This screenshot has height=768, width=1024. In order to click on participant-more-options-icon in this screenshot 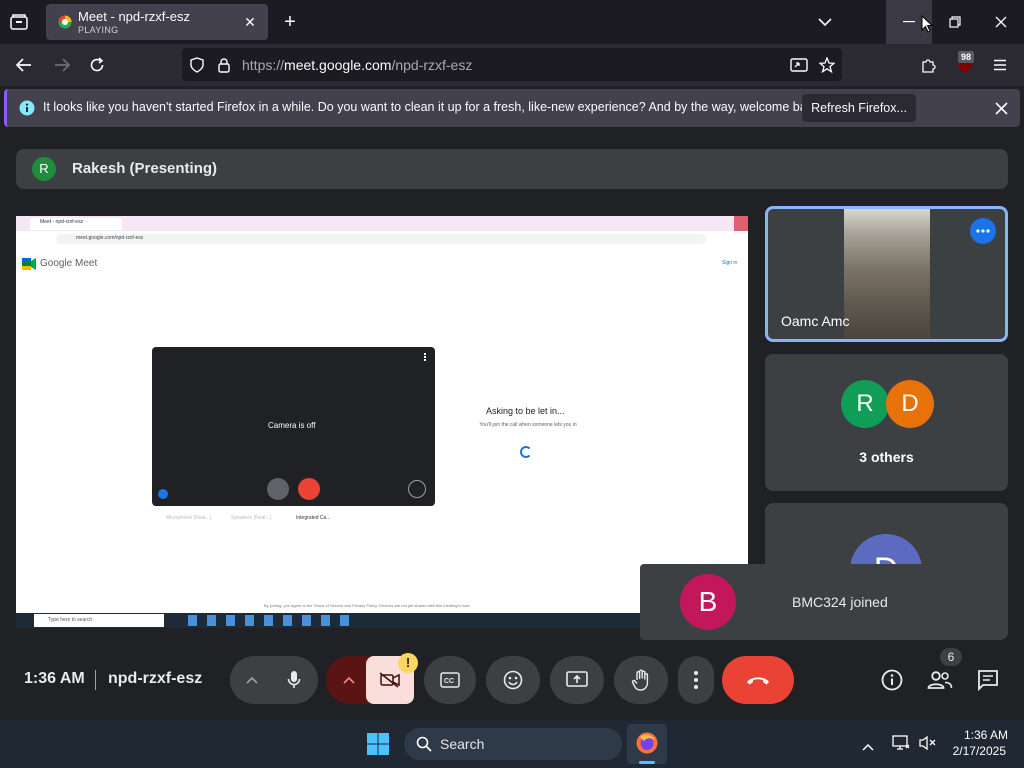, I will do `click(983, 231)`.